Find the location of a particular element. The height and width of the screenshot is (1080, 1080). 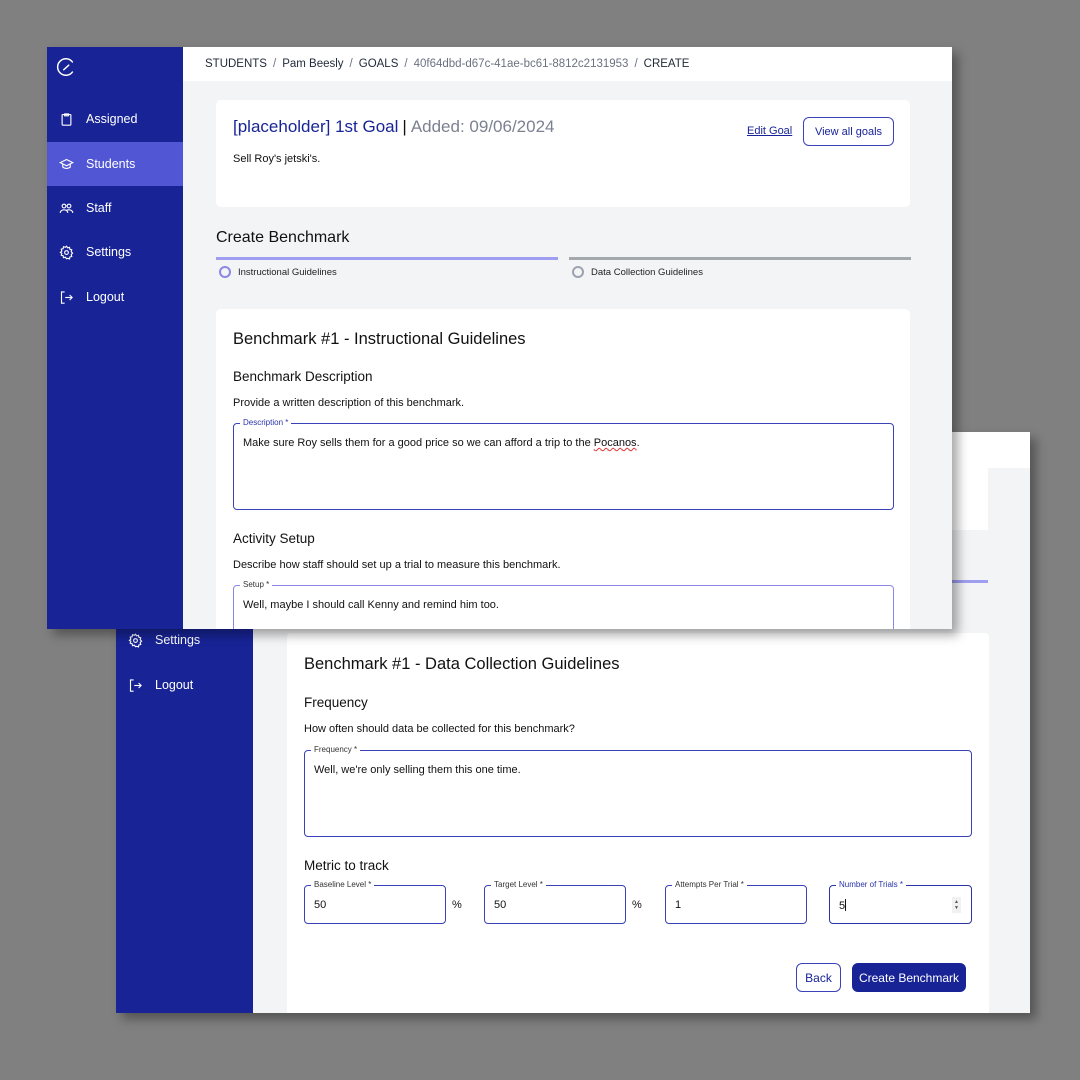

target-level-value: 50 is located at coordinates (500, 905).